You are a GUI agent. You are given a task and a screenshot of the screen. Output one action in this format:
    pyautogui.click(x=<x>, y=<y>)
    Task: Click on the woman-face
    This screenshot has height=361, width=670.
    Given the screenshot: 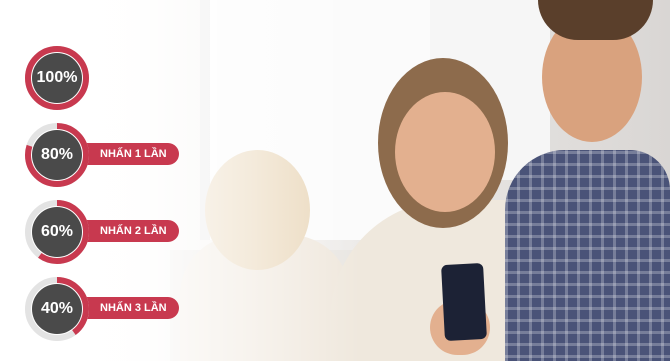 What is the action you would take?
    pyautogui.click(x=445, y=152)
    